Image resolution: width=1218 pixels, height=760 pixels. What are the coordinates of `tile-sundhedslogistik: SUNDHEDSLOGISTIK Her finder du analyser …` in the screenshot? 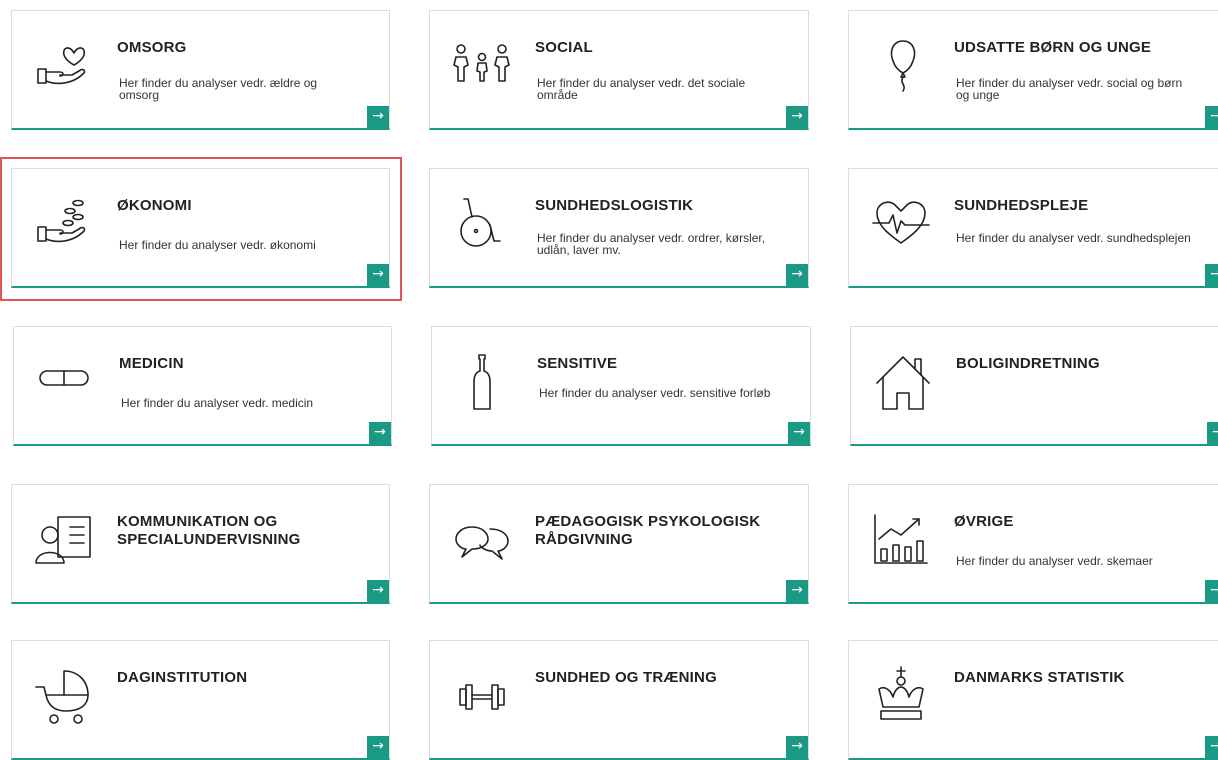 It's located at (619, 228).